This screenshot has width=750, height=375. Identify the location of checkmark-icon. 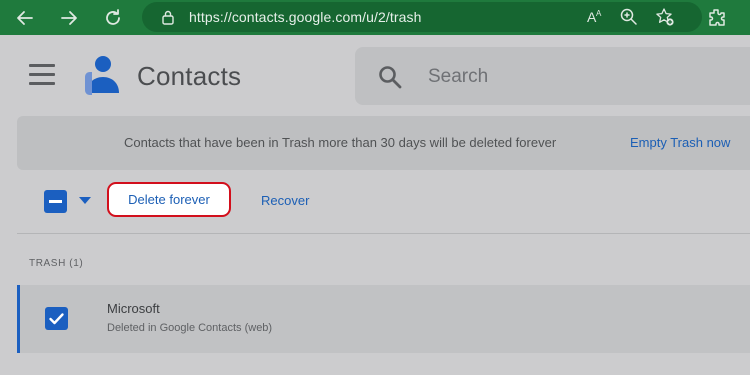
(56, 319).